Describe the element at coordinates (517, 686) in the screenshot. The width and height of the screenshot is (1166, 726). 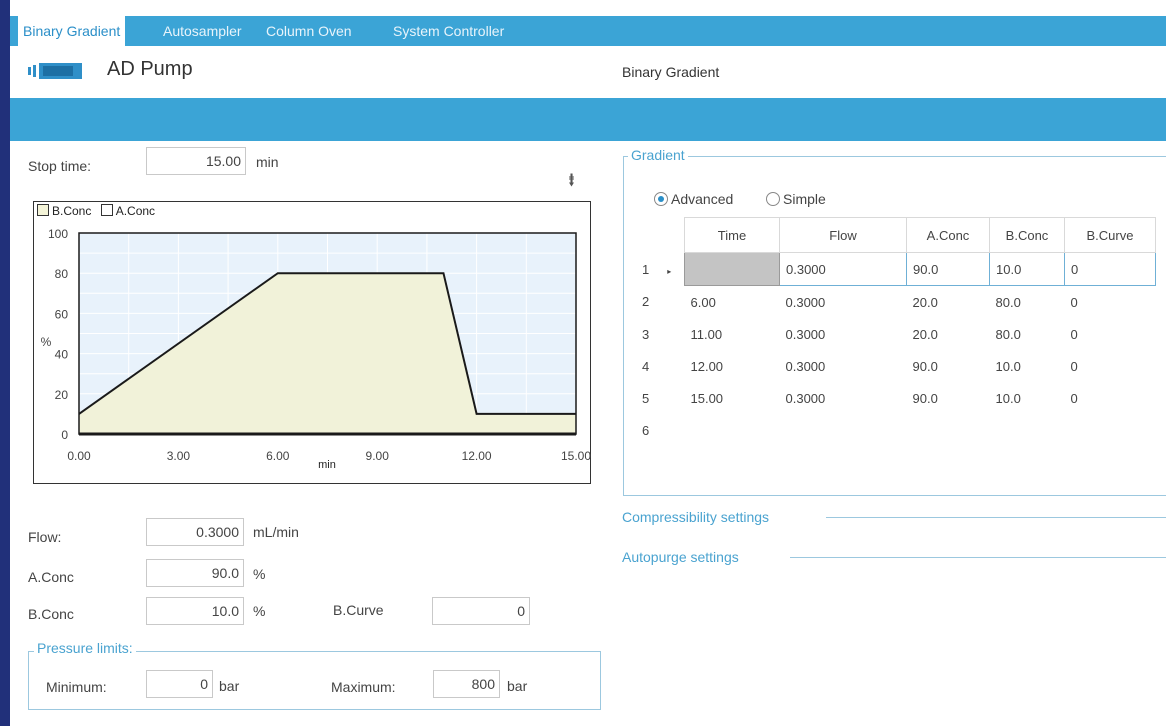
I see `pressure-max-unit: bar` at that location.